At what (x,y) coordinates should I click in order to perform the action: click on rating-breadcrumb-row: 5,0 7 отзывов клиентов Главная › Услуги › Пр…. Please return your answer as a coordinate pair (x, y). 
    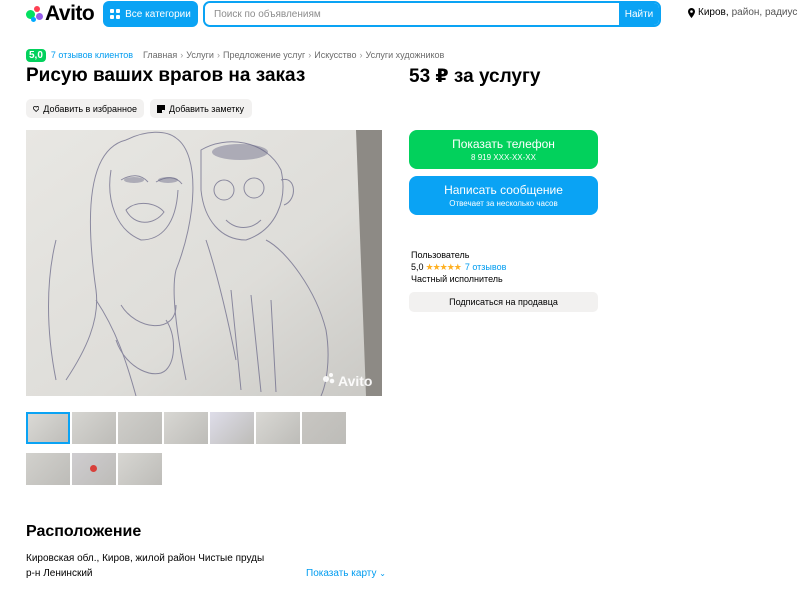
    Looking at the image, I should click on (235, 55).